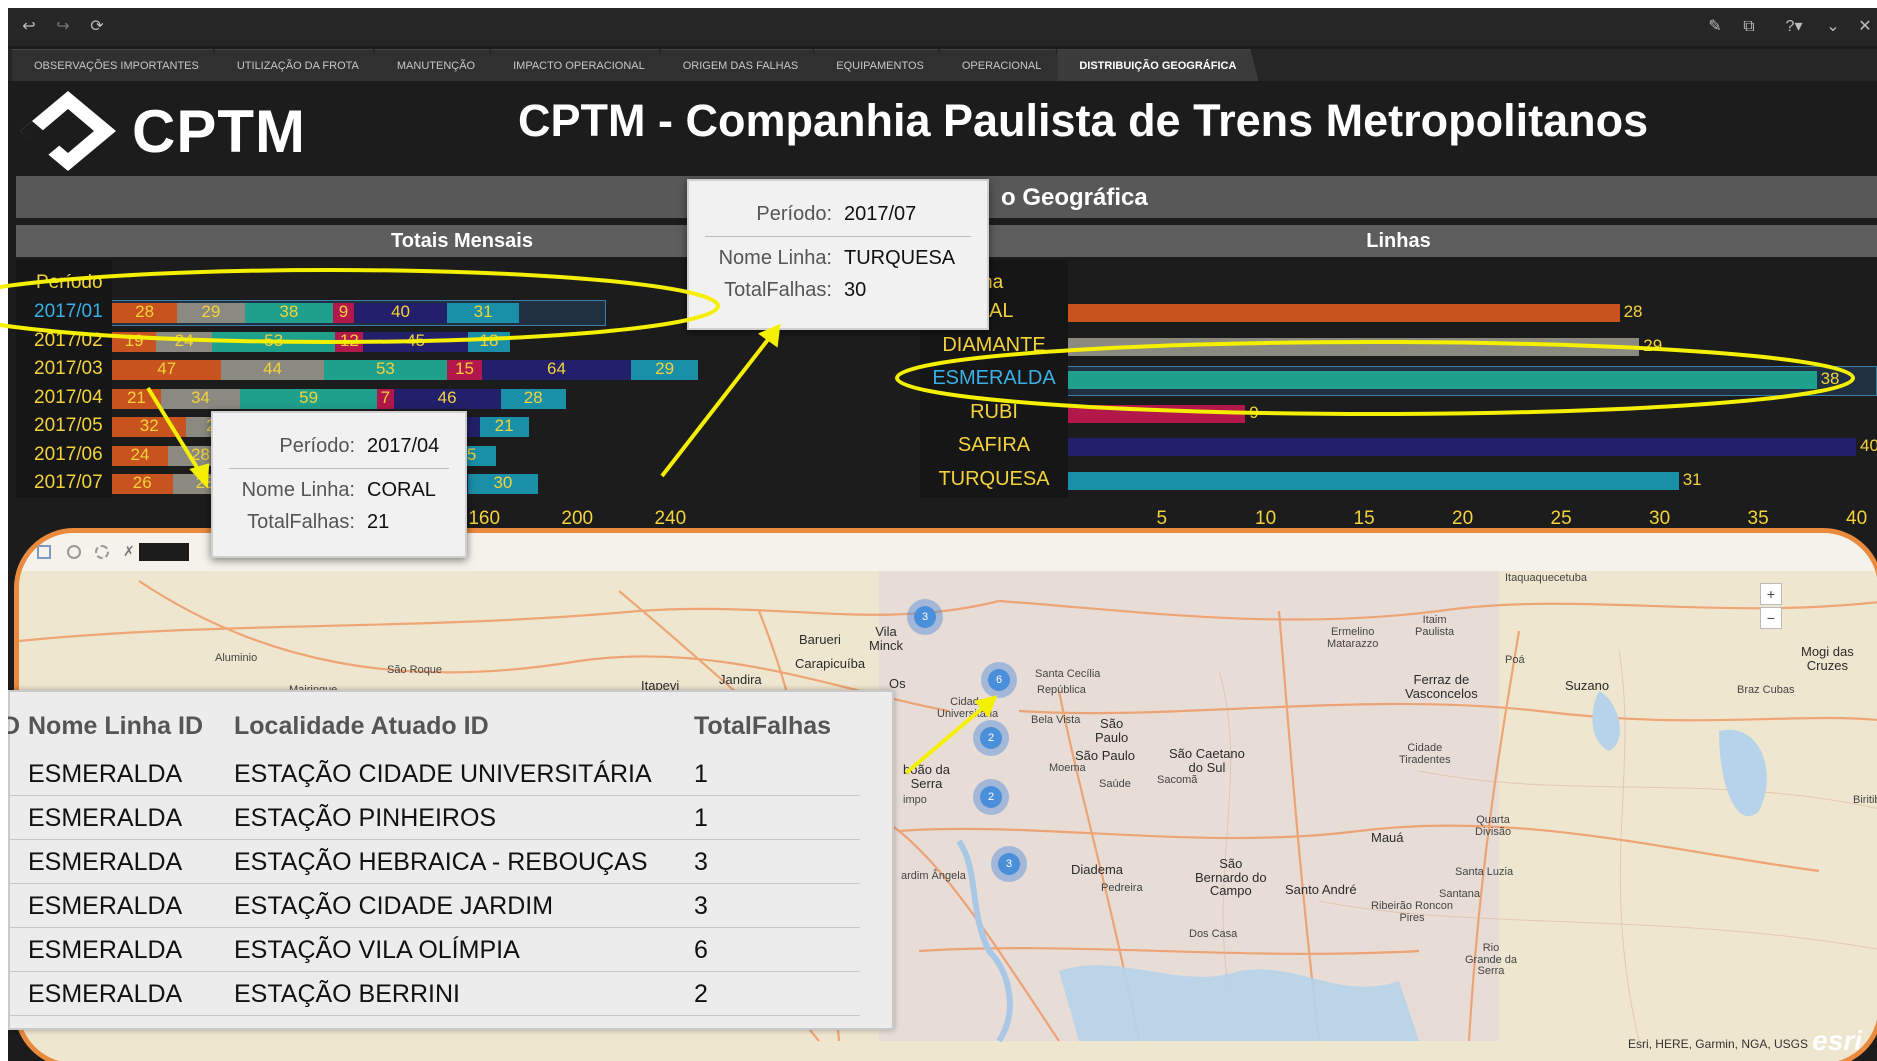  I want to click on cptm-logo-icon, so click(68, 131).